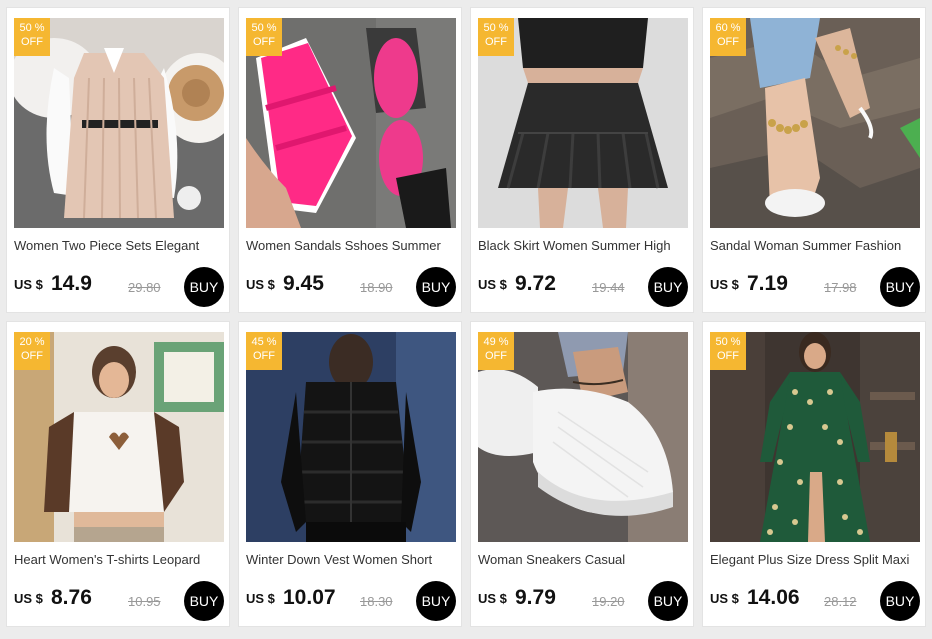 The image size is (932, 639). What do you see at coordinates (376, 287) in the screenshot?
I see `original-price: 18.90` at bounding box center [376, 287].